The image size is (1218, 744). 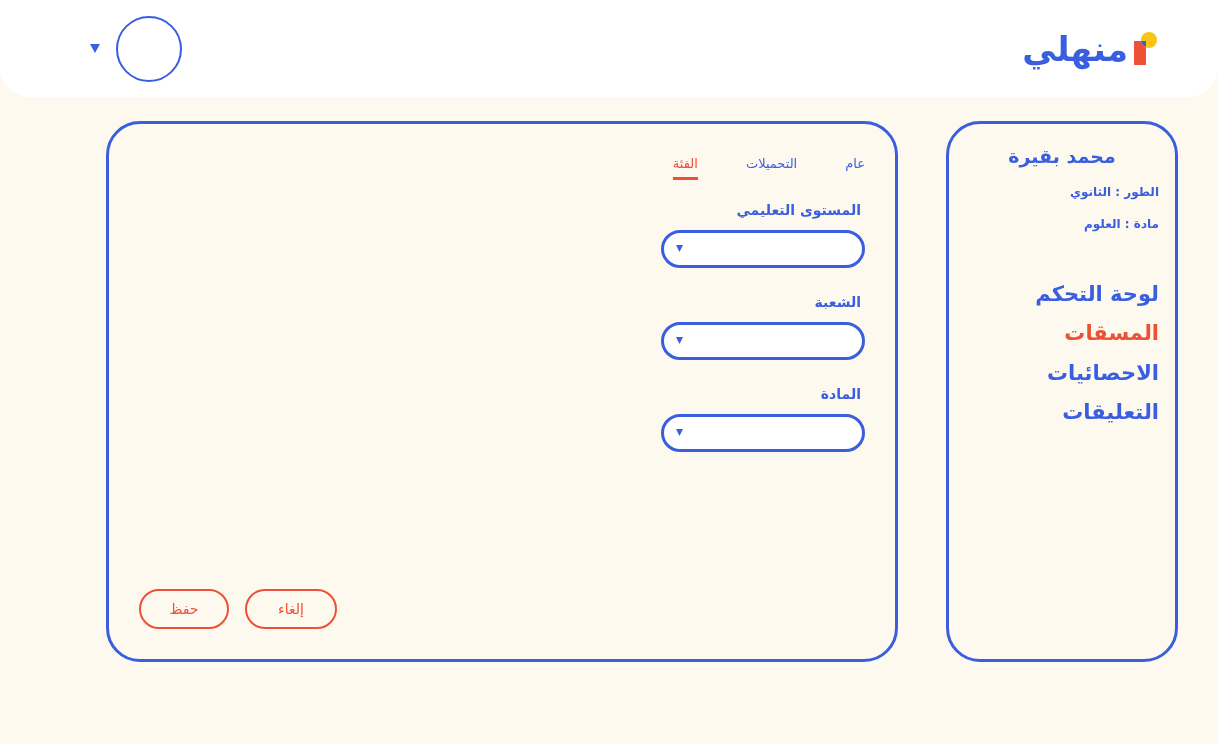 What do you see at coordinates (1097, 293) in the screenshot?
I see `sidebar-item: لوحة التحكم` at bounding box center [1097, 293].